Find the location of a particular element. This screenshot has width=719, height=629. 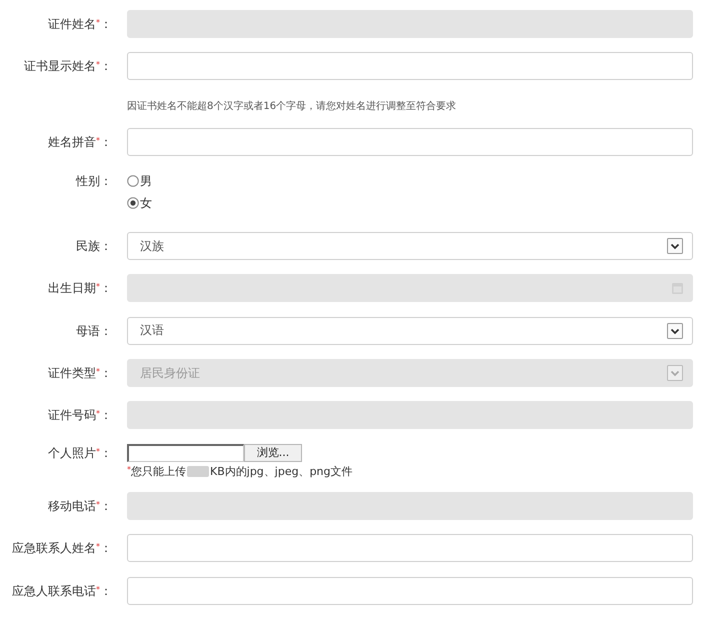

select-field: 汉语 is located at coordinates (410, 330).